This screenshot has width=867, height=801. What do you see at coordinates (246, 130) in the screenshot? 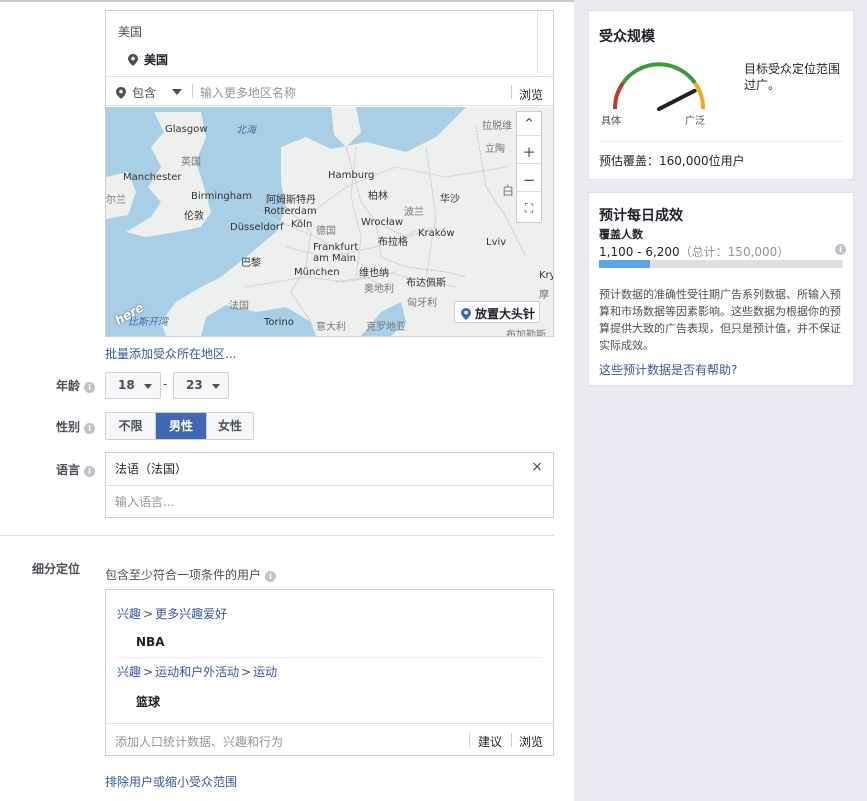
I see `map-label-north-sea: 北海` at bounding box center [246, 130].